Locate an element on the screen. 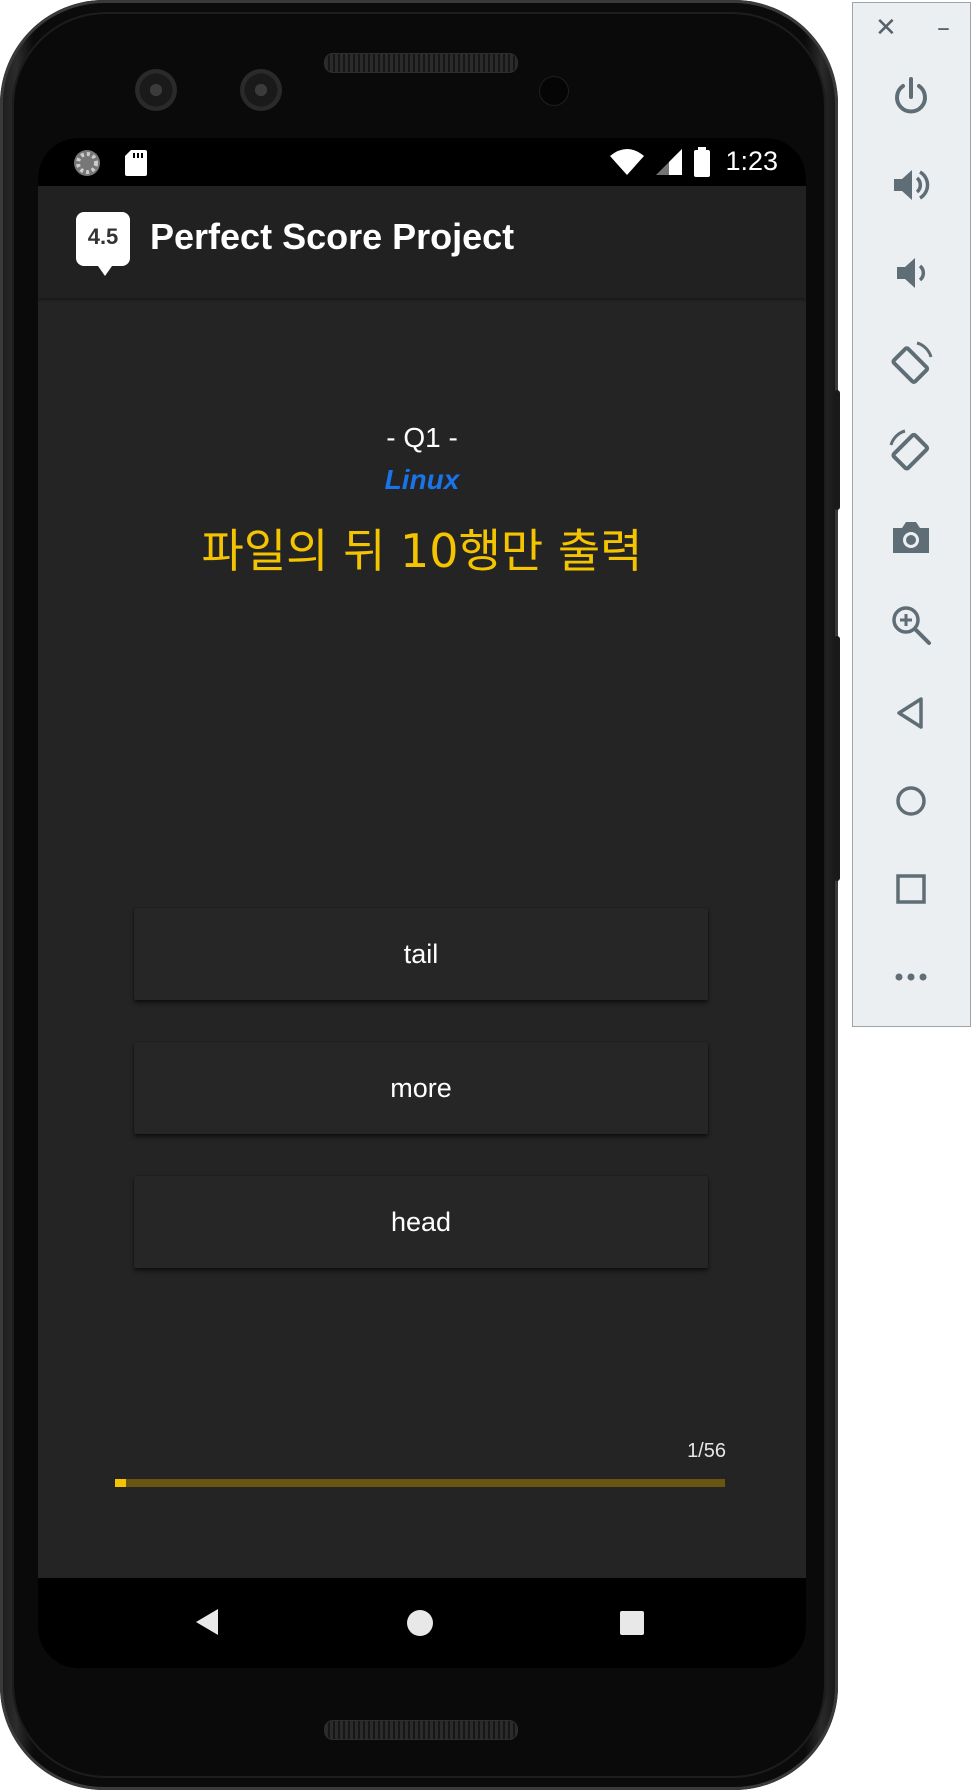 Image resolution: width=974 pixels, height=1790 pixels. volume-down-icon is located at coordinates (911, 273).